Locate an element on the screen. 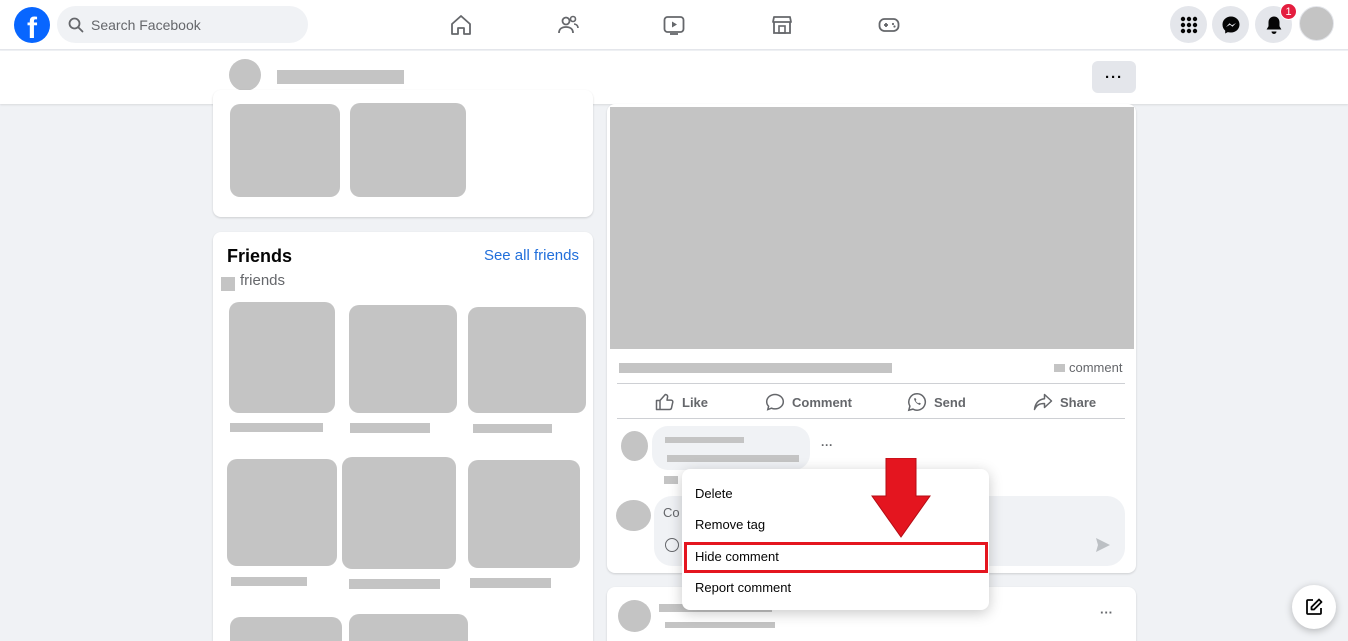  friends-title: Friends is located at coordinates (260, 256).